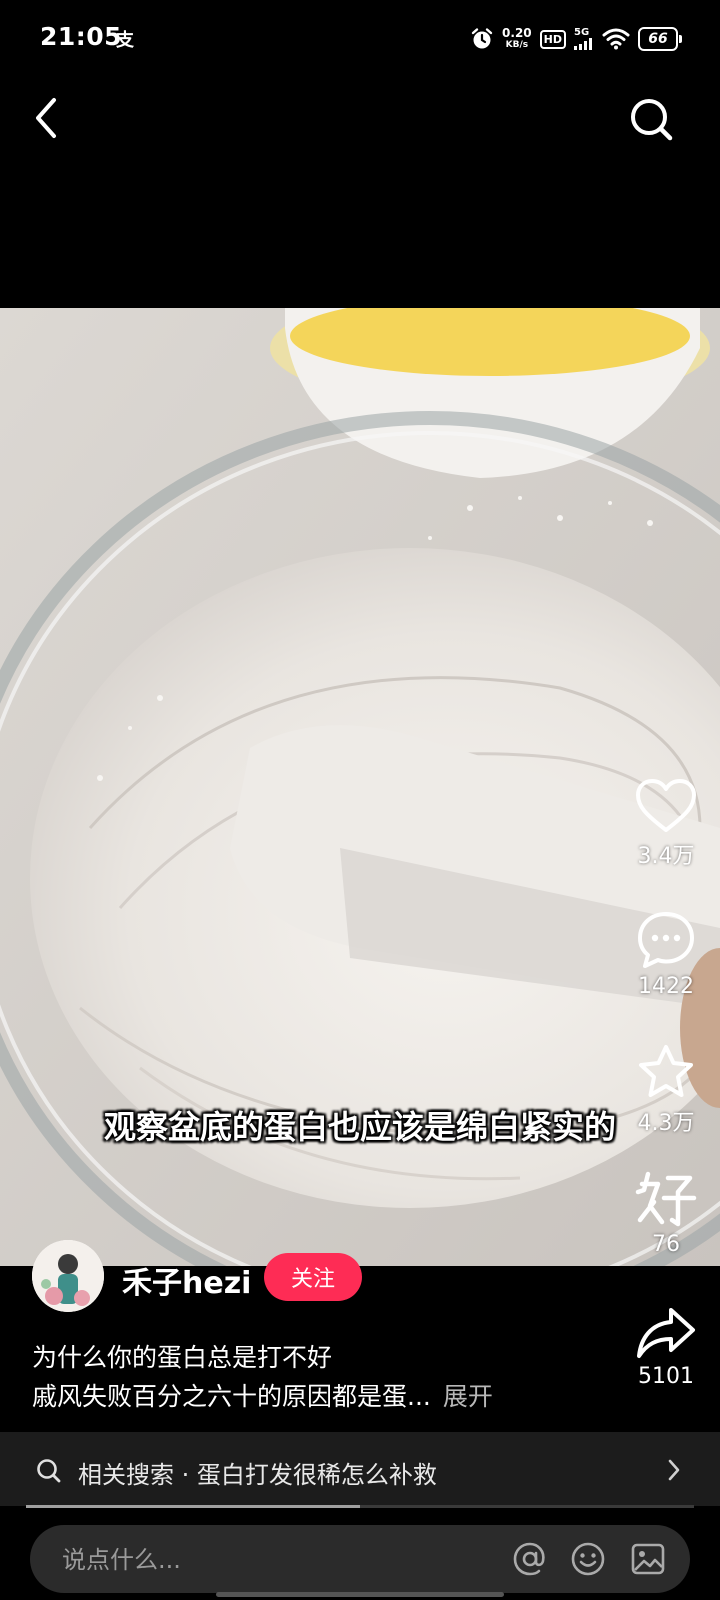 Image resolution: width=720 pixels, height=1600 pixels. I want to click on image-button, so click(648, 1559).